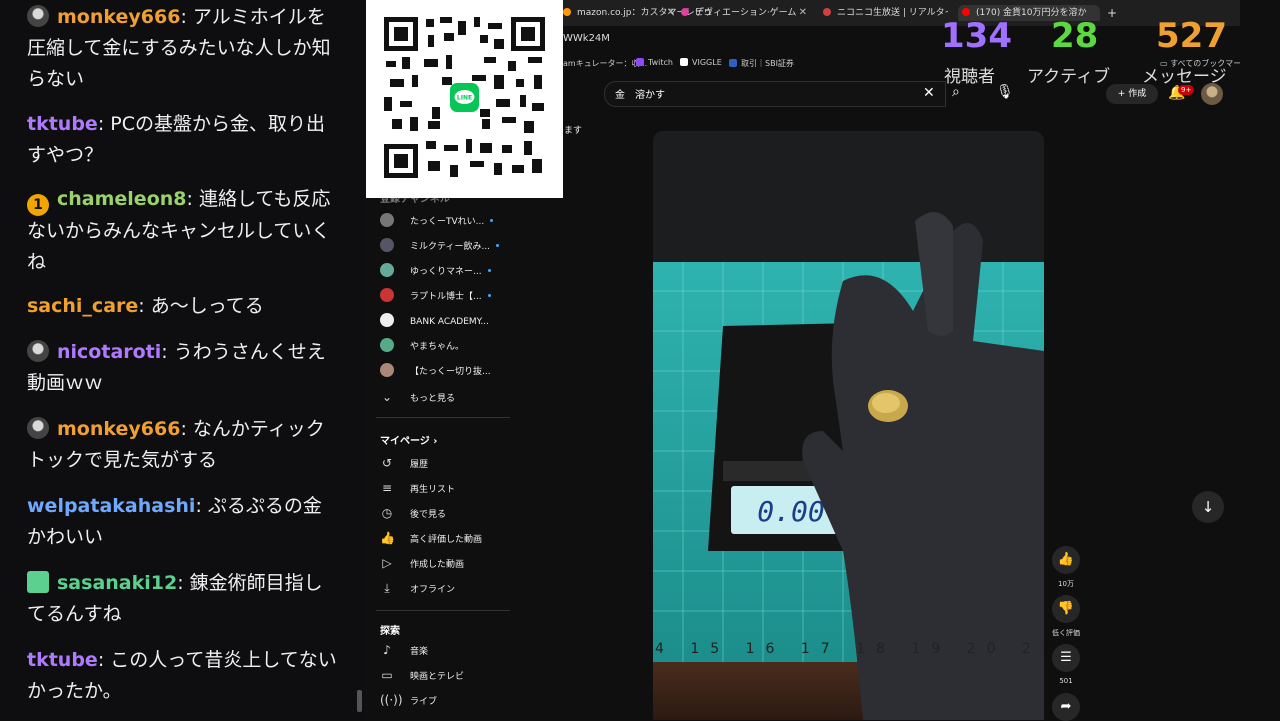 This screenshot has width=1280, height=721. Describe the element at coordinates (417, 397) in the screenshot. I see `show-more-button: ⌄ もっと見る` at that location.